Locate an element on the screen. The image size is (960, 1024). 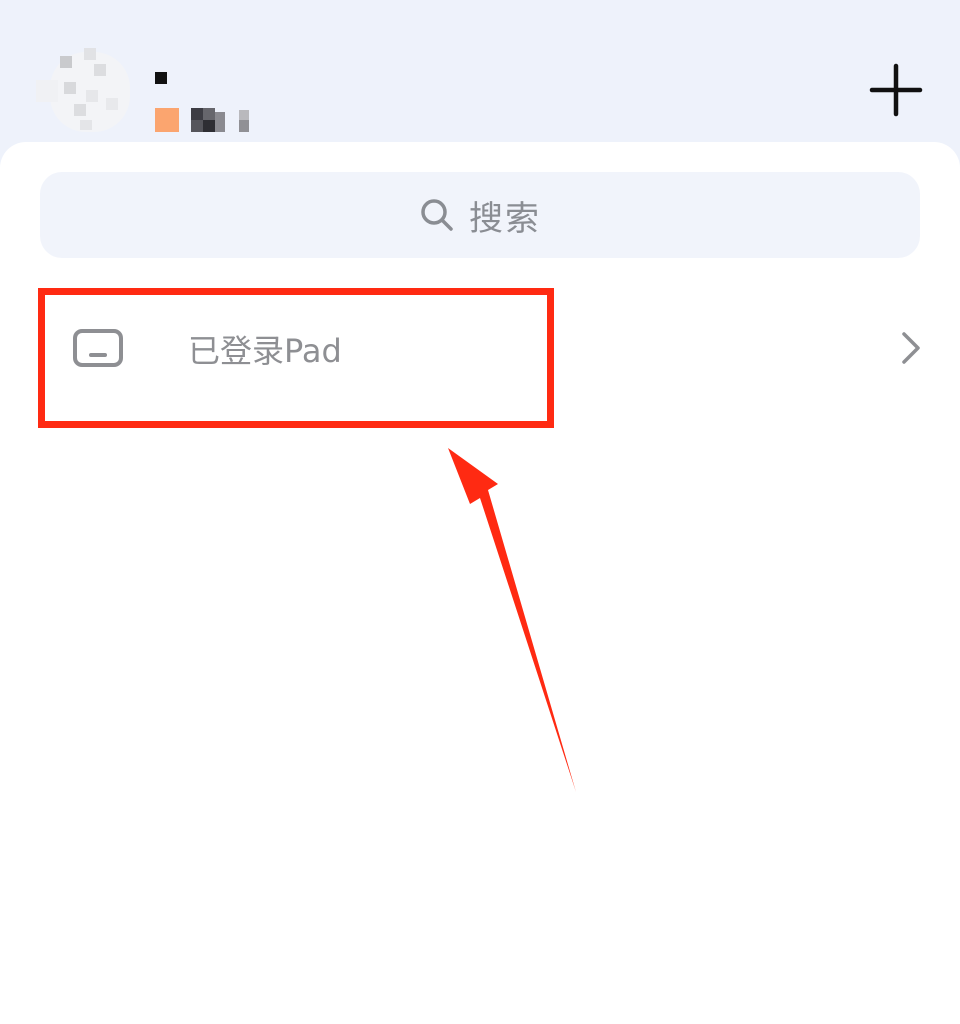
avatar-placeholder-icon is located at coordinates (83, 90).